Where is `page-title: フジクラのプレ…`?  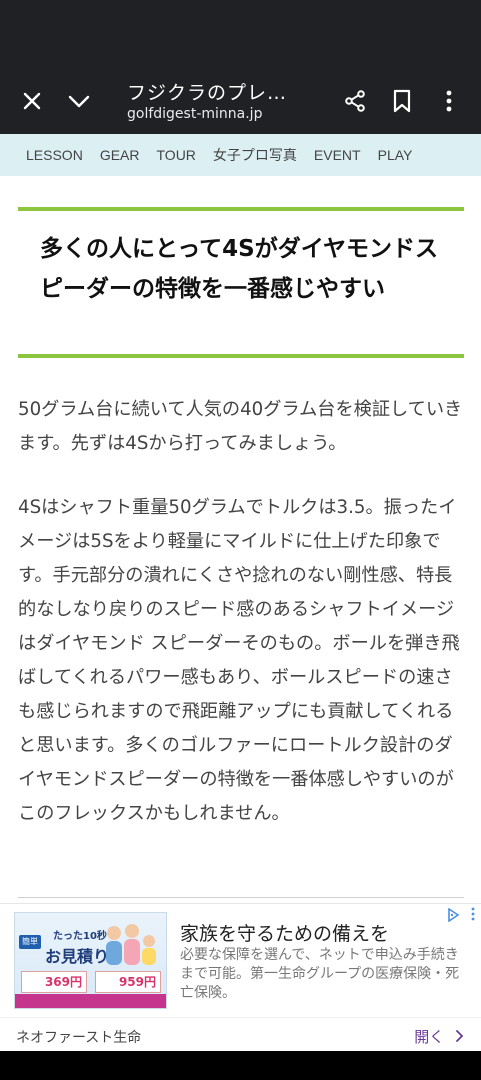
page-title: フジクラのプレ… is located at coordinates (207, 93).